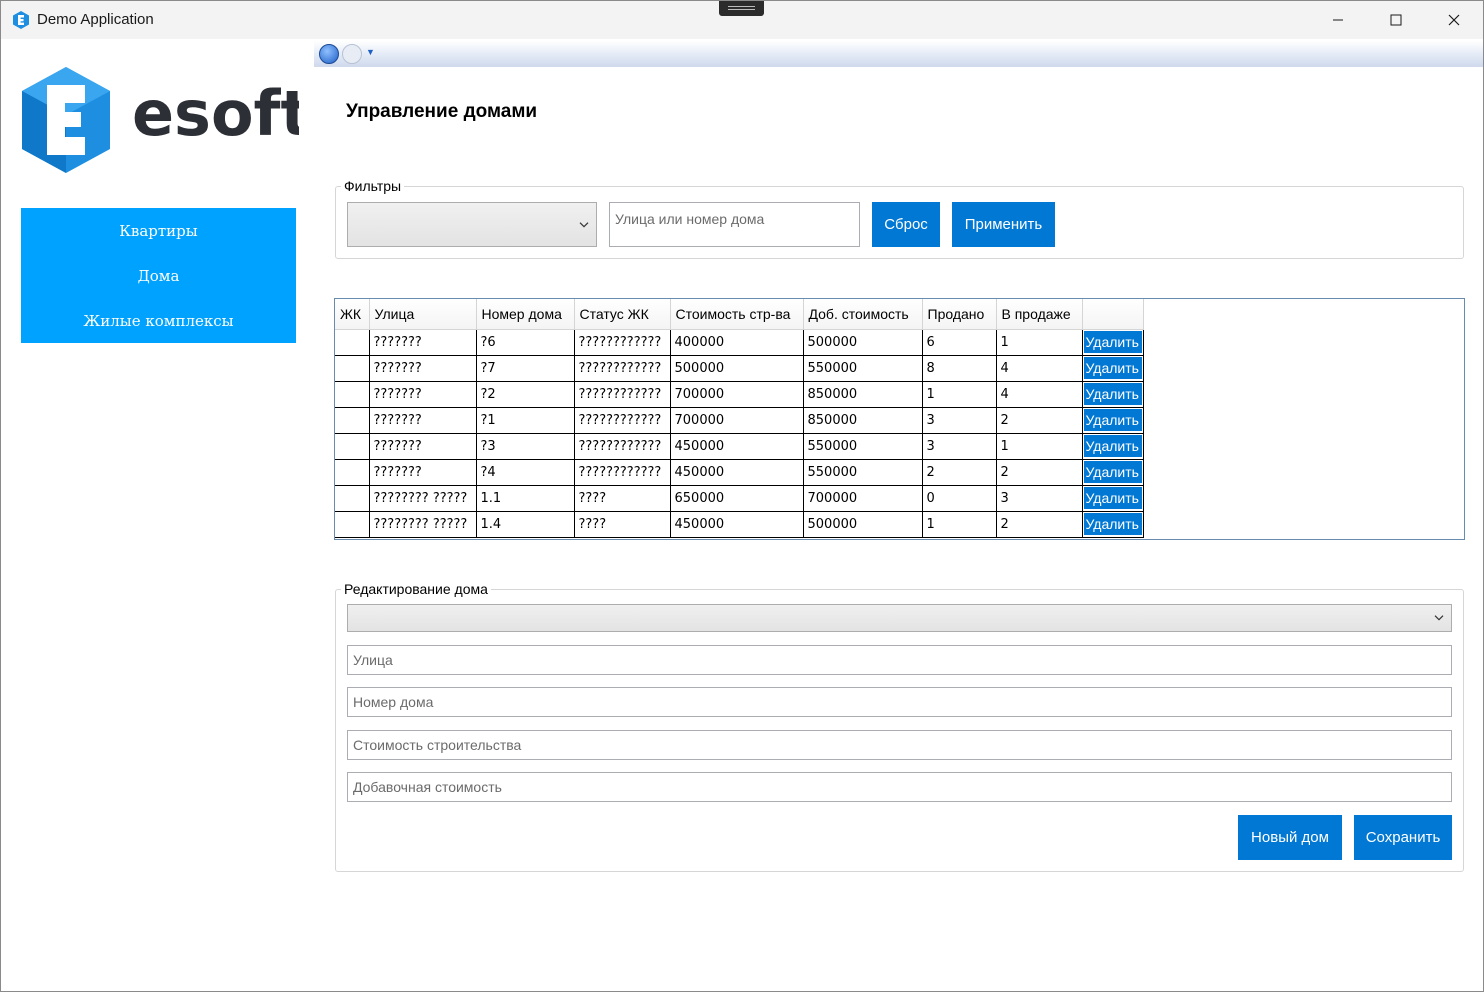  What do you see at coordinates (737, 342) in the screenshot?
I see `table-cell-cost: 400000` at bounding box center [737, 342].